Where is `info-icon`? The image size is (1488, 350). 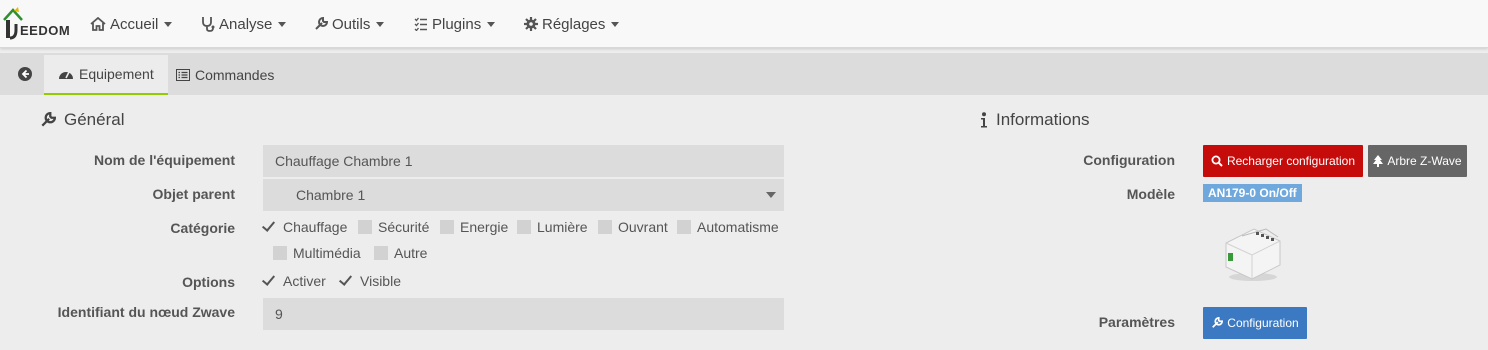 info-icon is located at coordinates (984, 120).